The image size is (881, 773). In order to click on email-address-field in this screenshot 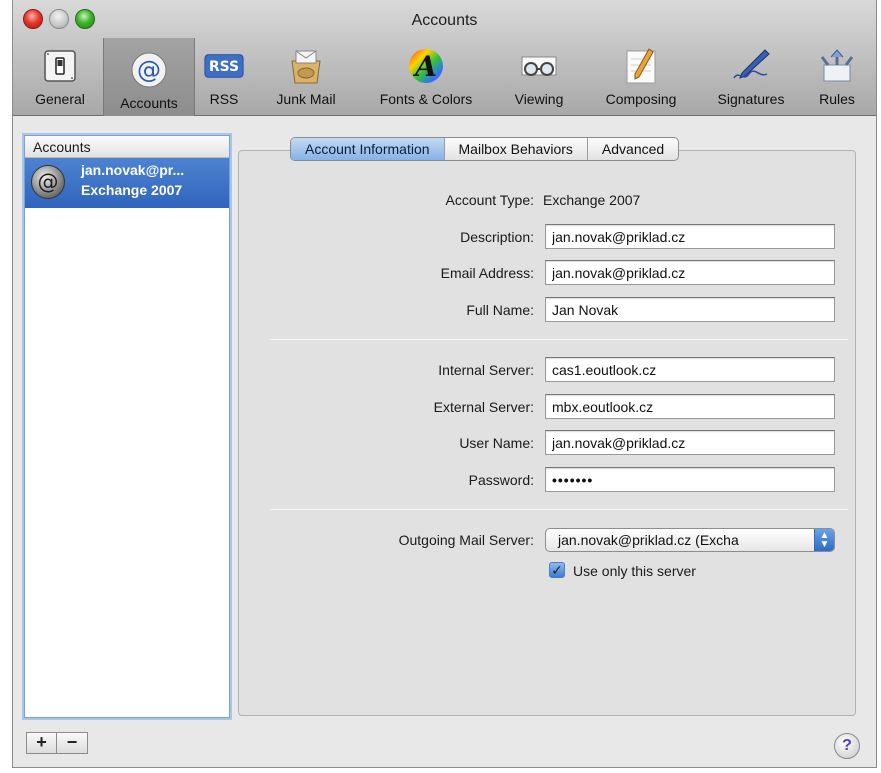, I will do `click(690, 272)`.